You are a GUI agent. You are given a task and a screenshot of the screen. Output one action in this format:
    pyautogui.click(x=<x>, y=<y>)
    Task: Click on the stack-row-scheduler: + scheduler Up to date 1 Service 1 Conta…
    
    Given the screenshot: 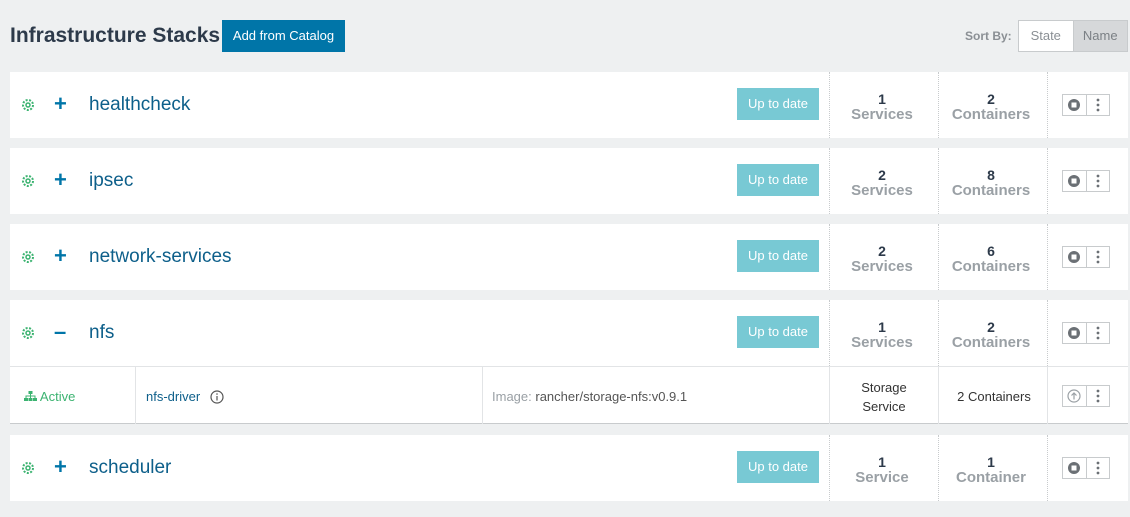 What is the action you would take?
    pyautogui.click(x=569, y=468)
    